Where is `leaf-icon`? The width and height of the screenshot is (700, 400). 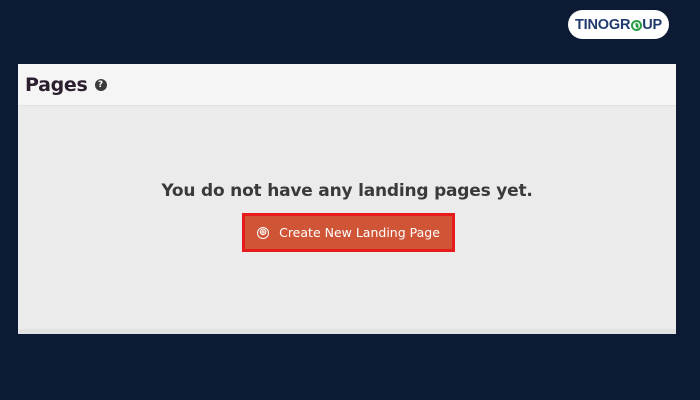 leaf-icon is located at coordinates (636, 25).